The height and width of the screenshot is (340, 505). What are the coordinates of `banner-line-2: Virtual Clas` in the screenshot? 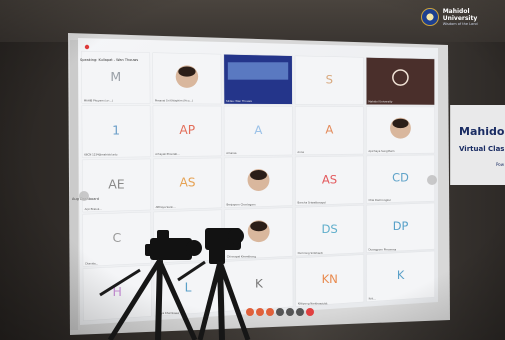 It's located at (482, 149).